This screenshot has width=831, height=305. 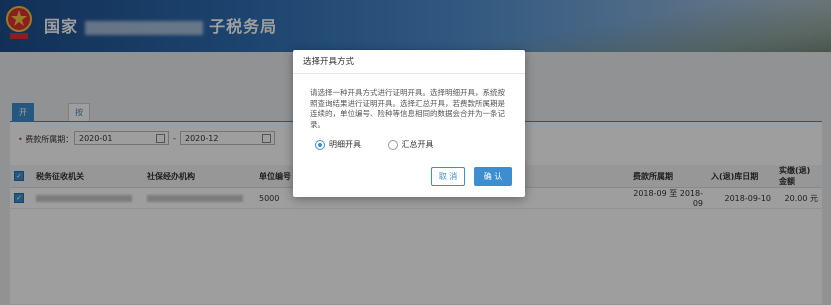 I want to click on option-detail: 明细开具, so click(x=339, y=144).